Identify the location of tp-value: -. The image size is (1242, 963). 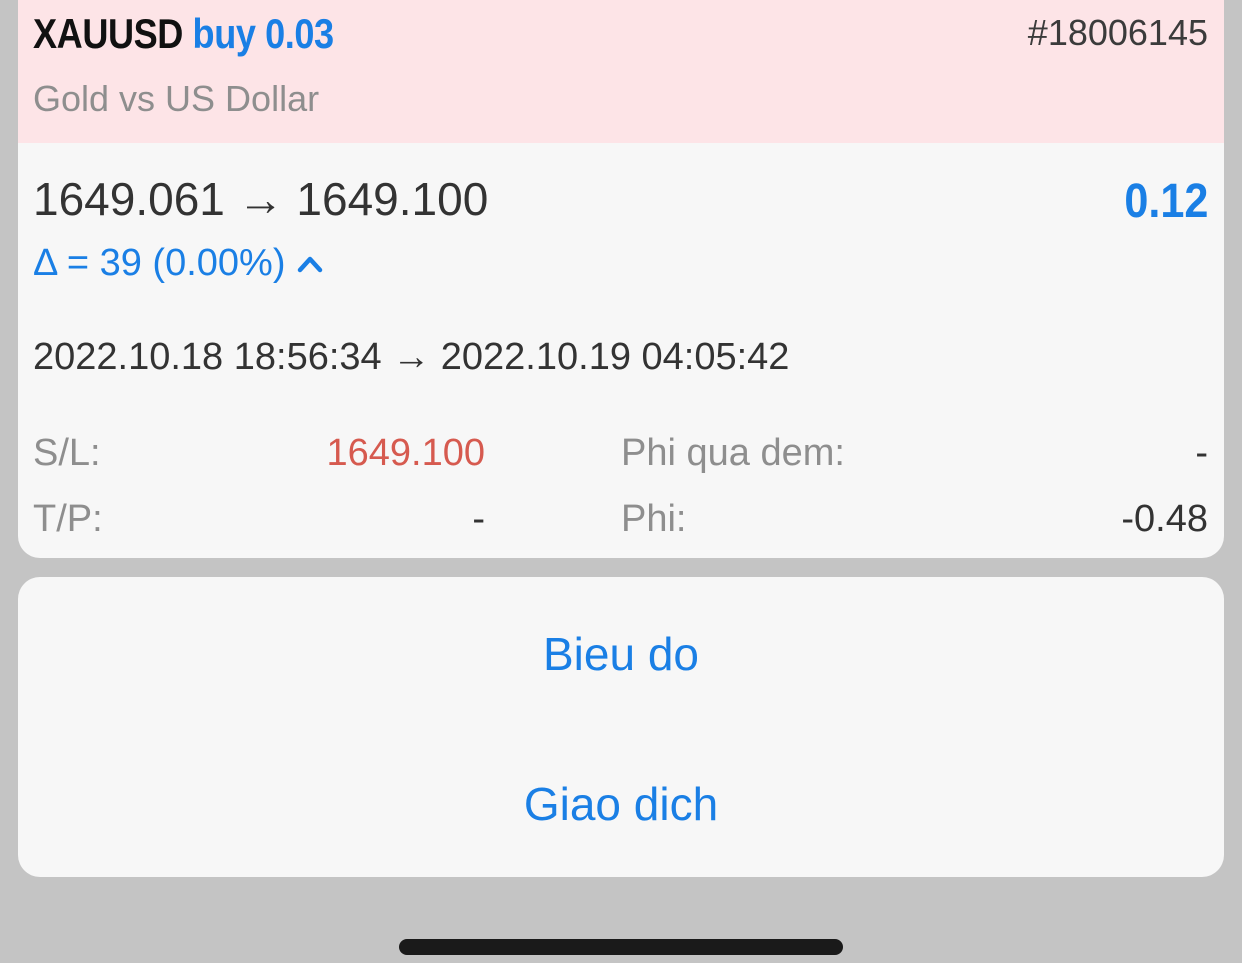
(478, 519).